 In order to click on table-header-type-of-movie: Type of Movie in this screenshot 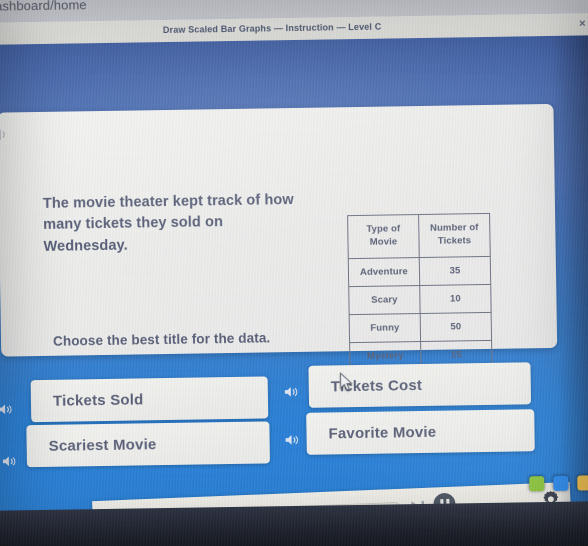, I will do `click(383, 236)`.